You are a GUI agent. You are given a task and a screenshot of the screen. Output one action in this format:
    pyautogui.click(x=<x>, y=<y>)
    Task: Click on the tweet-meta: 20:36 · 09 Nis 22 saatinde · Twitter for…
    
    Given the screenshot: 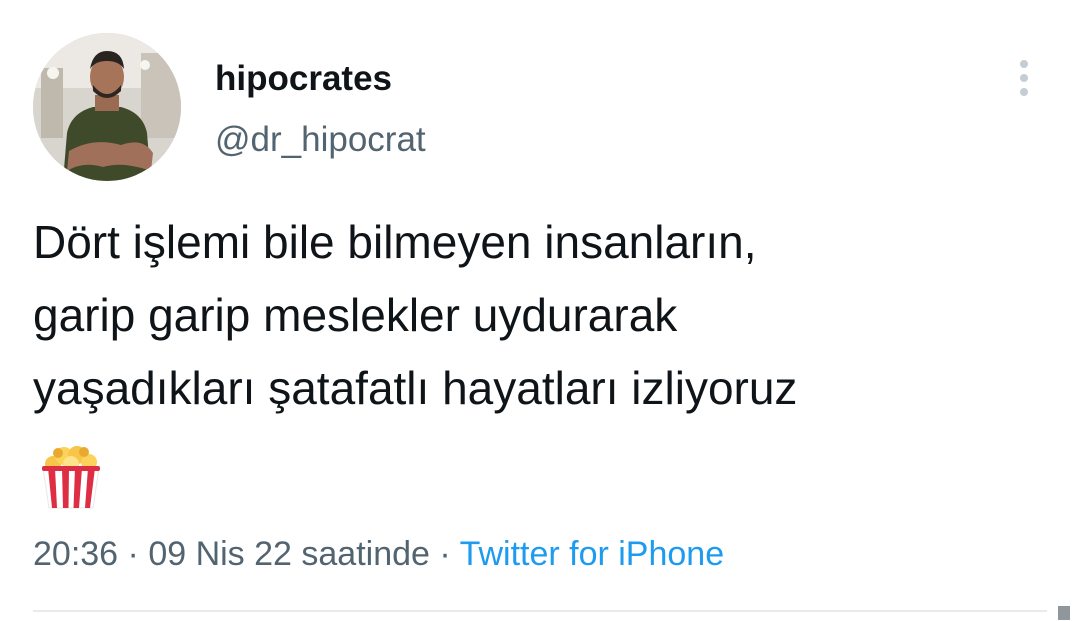 What is the action you would take?
    pyautogui.click(x=378, y=554)
    